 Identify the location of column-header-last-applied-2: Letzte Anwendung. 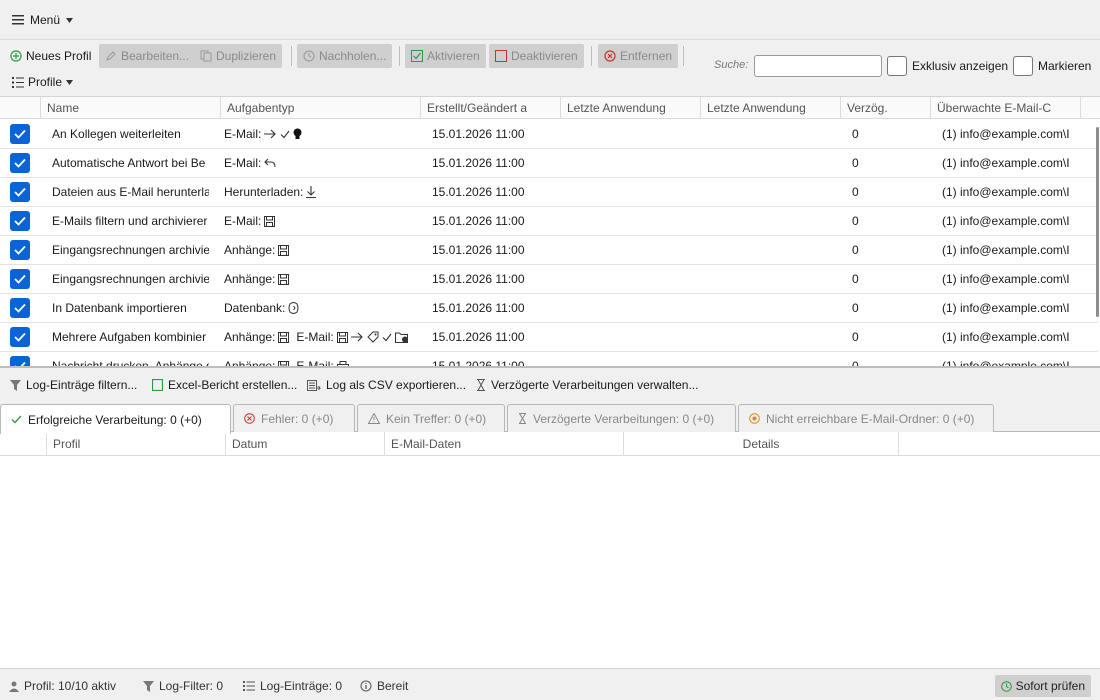
(770, 108).